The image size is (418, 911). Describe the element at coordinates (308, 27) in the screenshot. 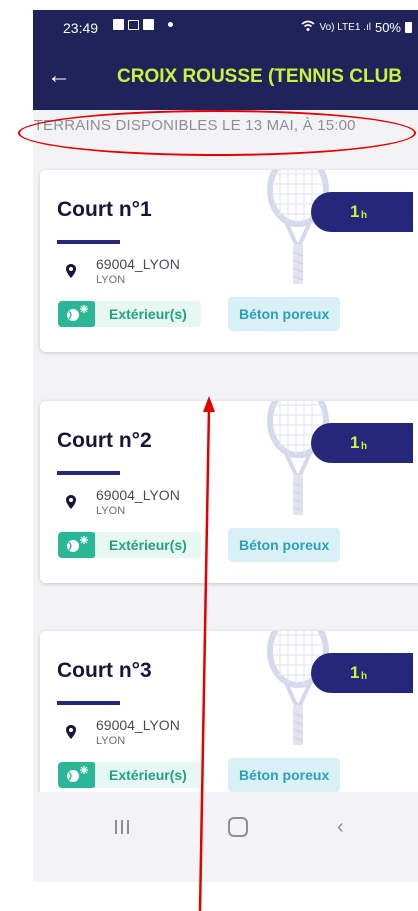

I see `wifi-icon` at that location.